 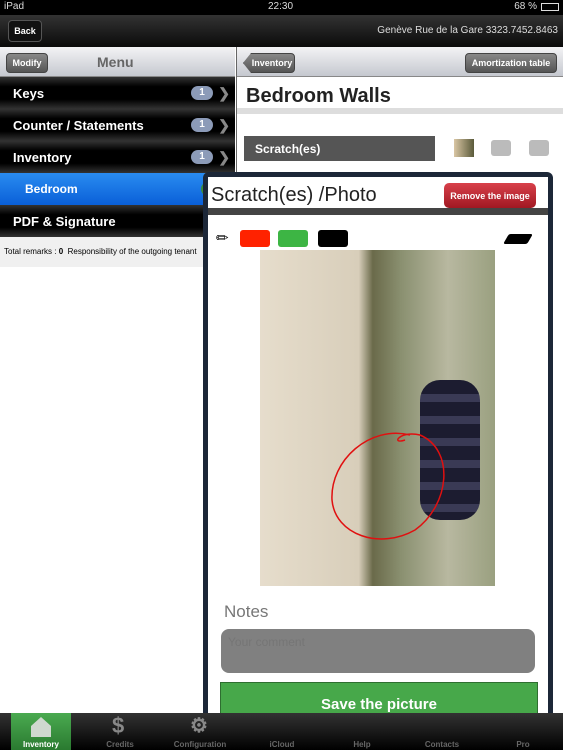 I want to click on status-bar: iPad 22:30 68 %, so click(x=281, y=7).